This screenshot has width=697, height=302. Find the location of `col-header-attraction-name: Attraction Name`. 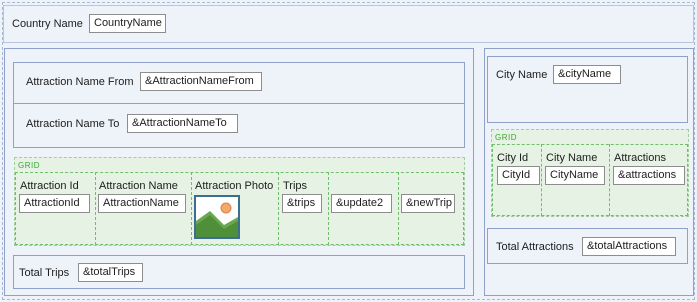

col-header-attraction-name: Attraction Name is located at coordinates (138, 186).